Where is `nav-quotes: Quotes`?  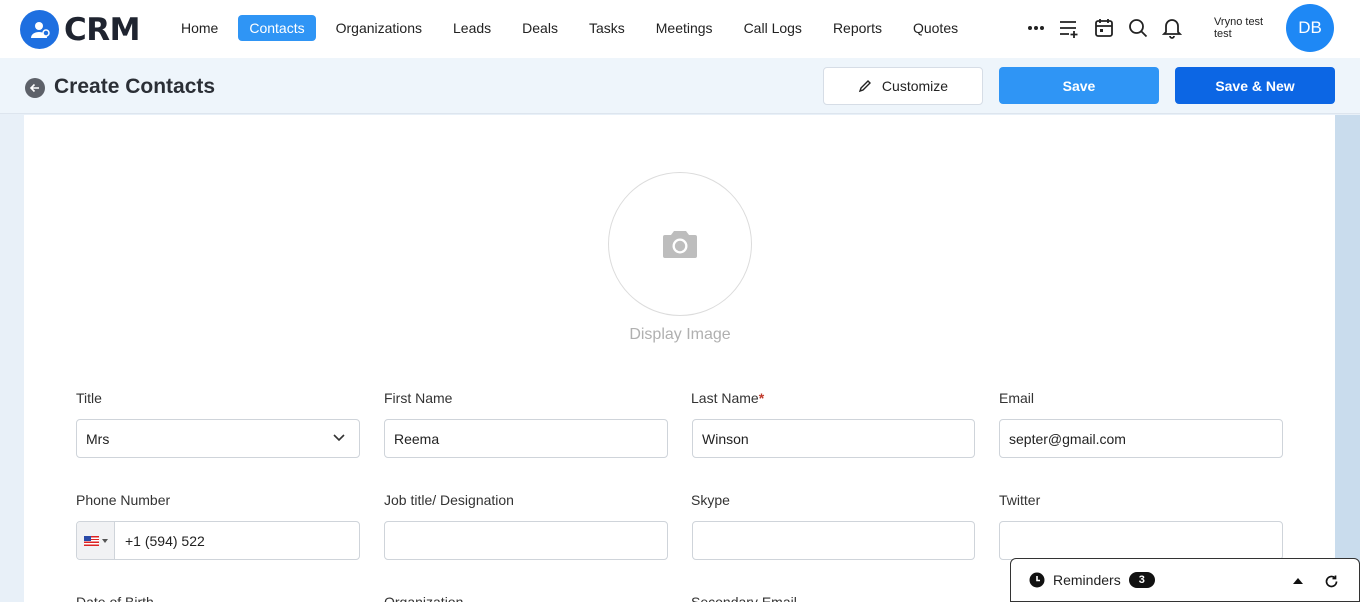 nav-quotes: Quotes is located at coordinates (935, 28).